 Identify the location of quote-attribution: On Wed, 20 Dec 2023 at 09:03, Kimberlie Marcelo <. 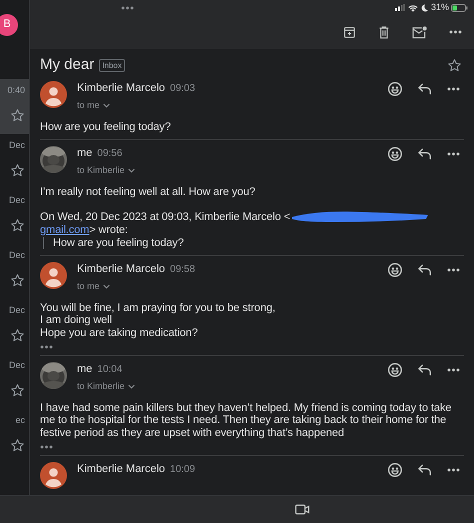
(165, 217).